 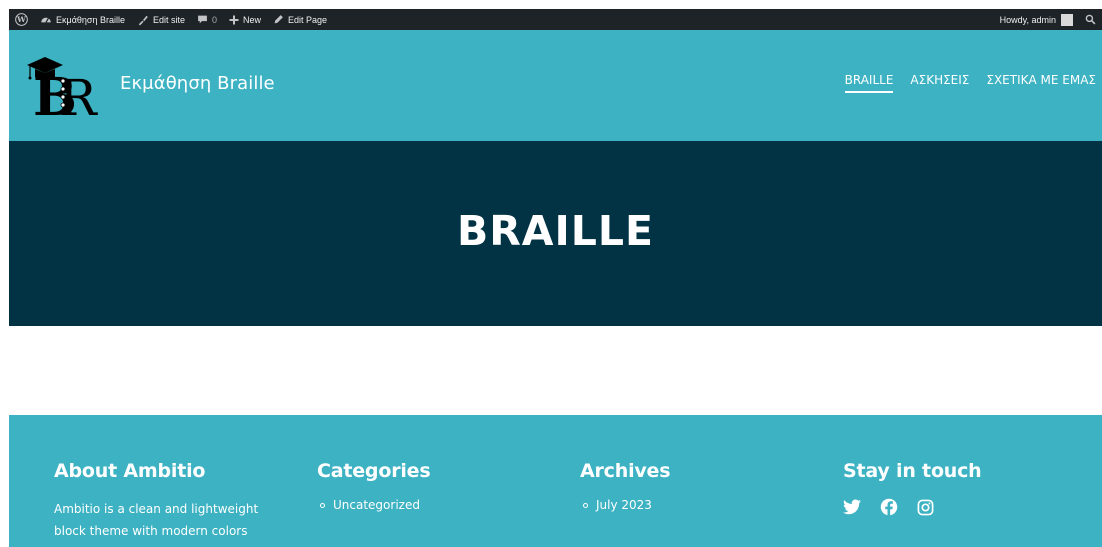 I want to click on search-icon, so click(x=1090, y=19).